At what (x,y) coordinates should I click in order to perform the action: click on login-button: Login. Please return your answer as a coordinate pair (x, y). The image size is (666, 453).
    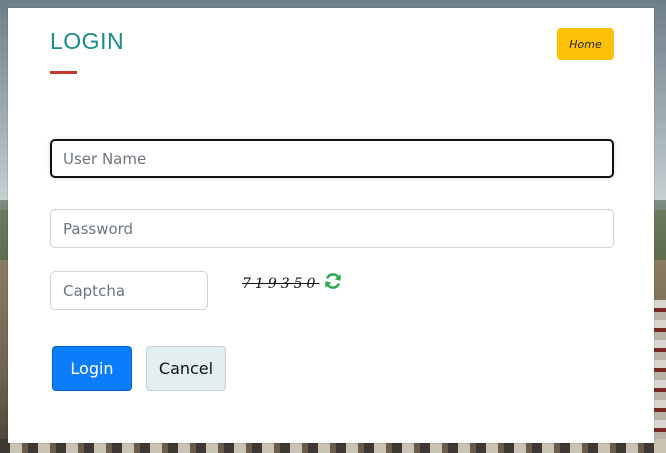
    Looking at the image, I should click on (92, 368).